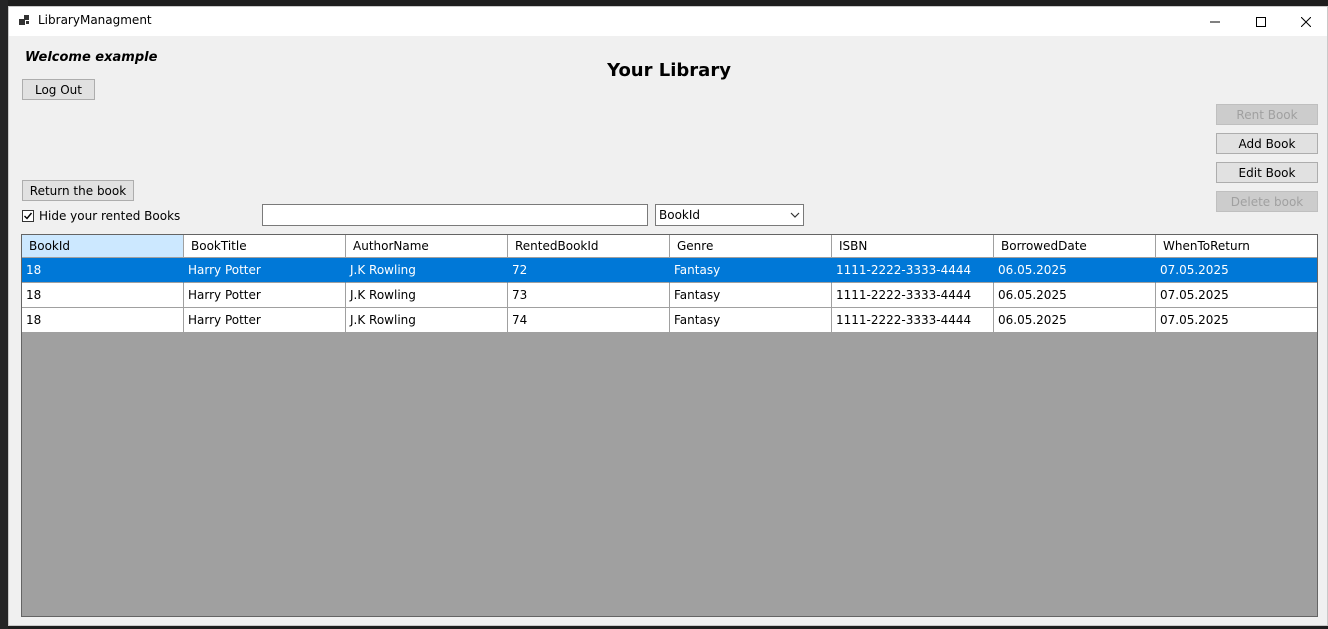  I want to click on rent-book-button: Rent Book, so click(1267, 114).